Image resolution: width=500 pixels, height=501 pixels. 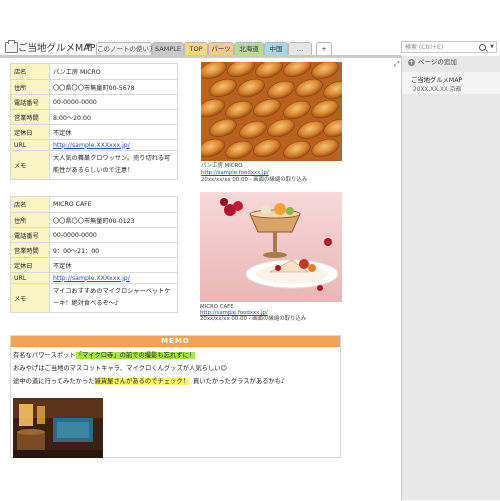 I want to click on shop-name: パン工房 MICRO, so click(x=113, y=71).